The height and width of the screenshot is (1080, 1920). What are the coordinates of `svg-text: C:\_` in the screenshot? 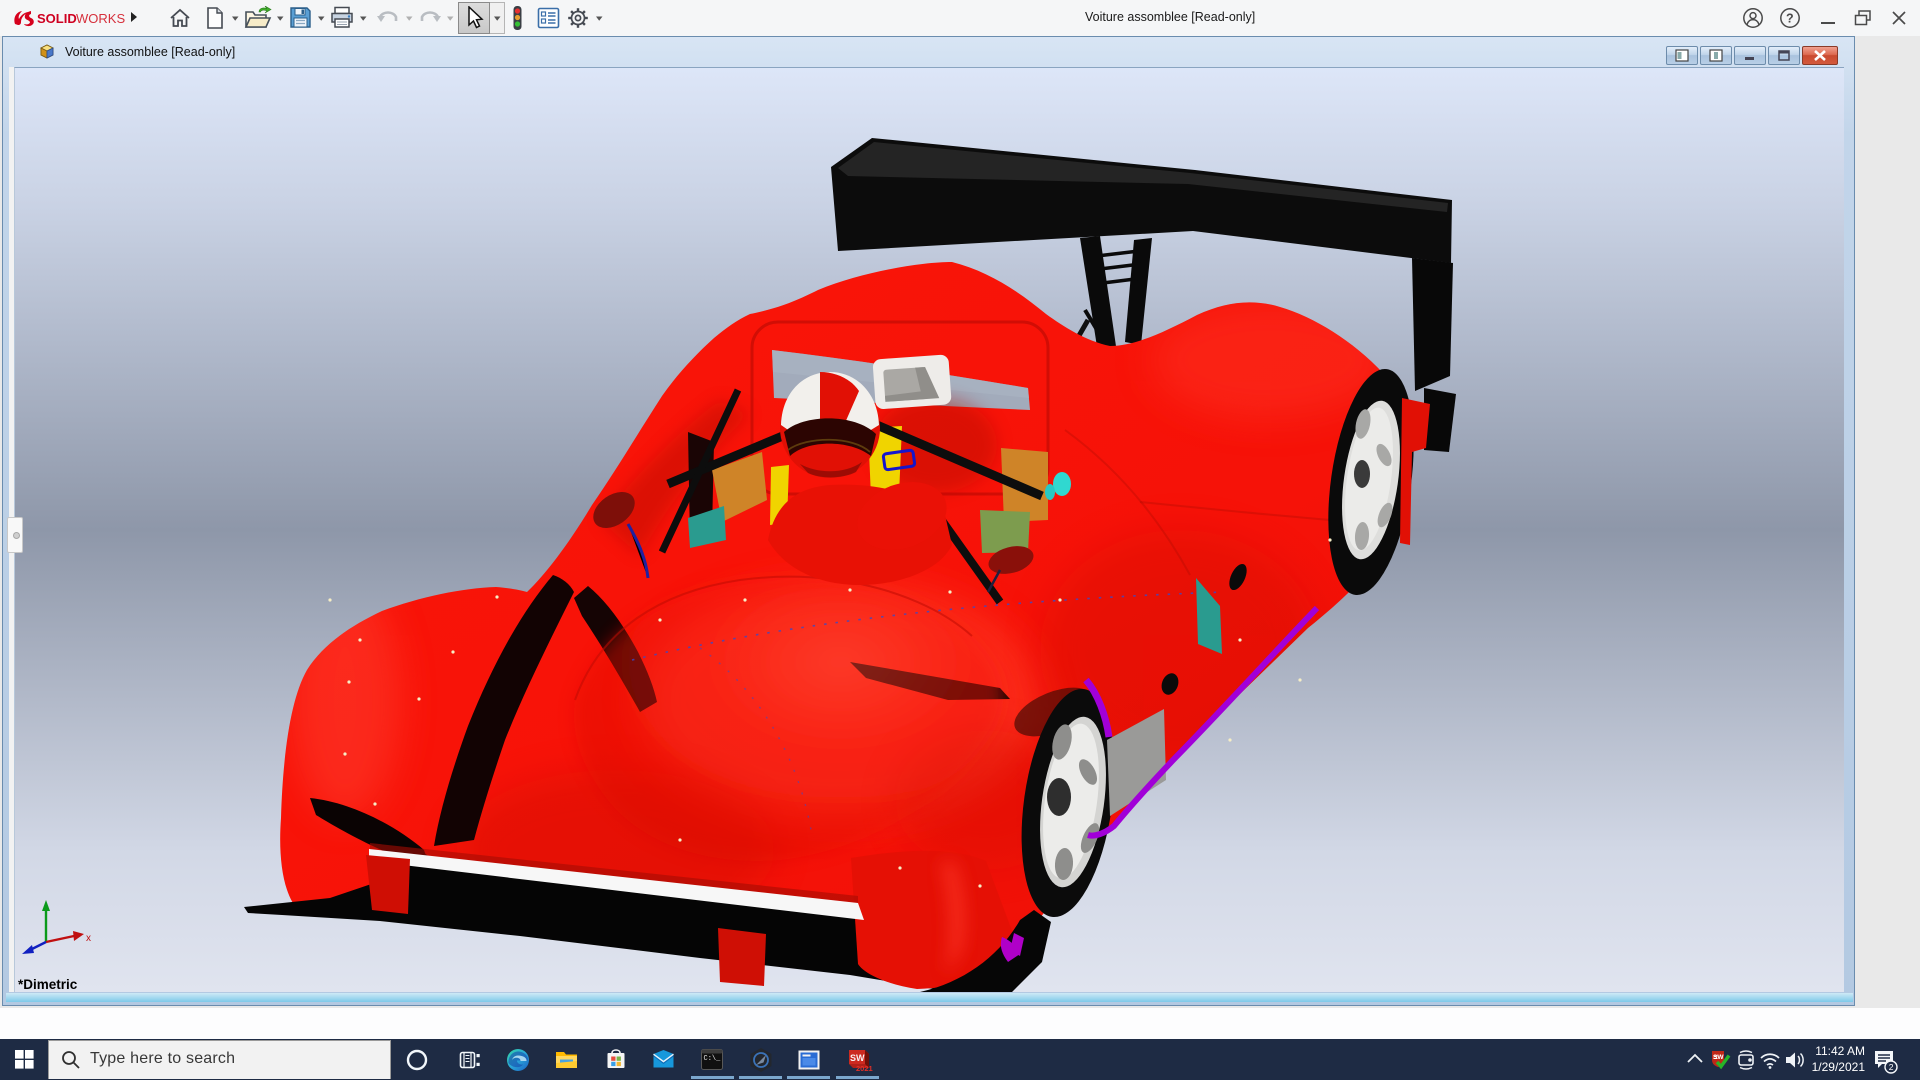 It's located at (713, 1059).